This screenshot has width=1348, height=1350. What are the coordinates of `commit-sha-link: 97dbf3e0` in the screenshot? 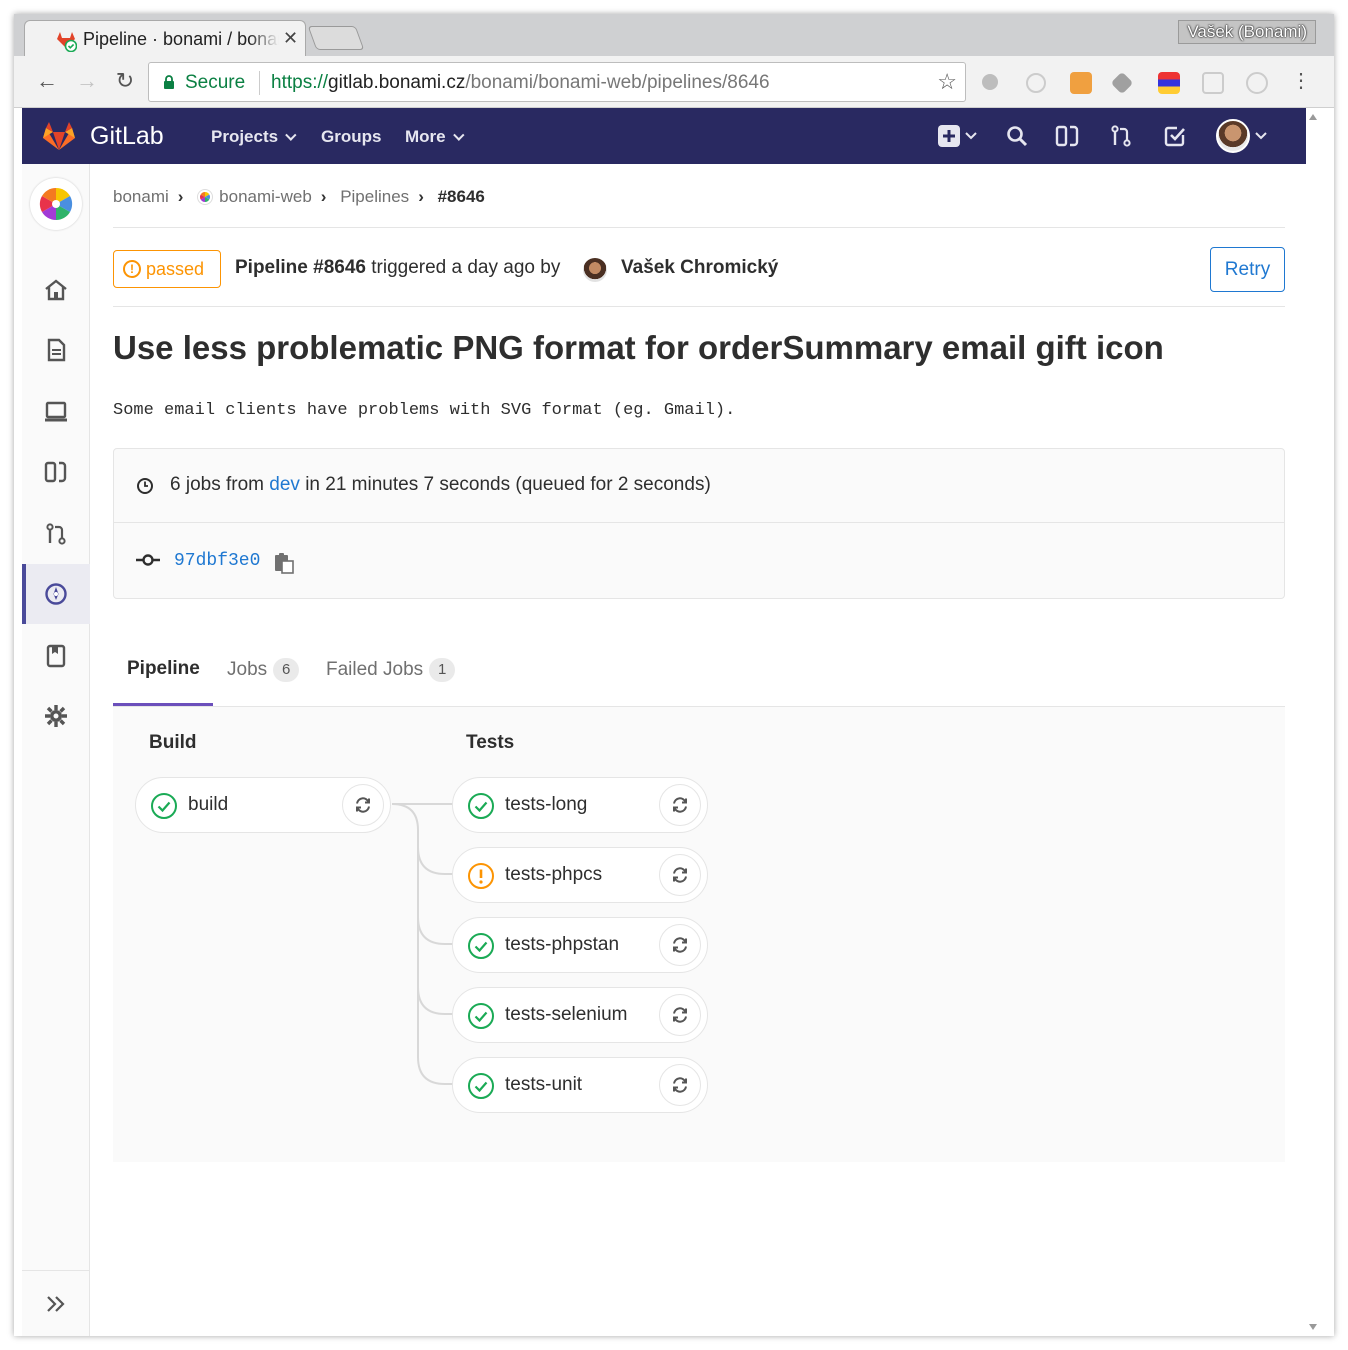 It's located at (217, 561).